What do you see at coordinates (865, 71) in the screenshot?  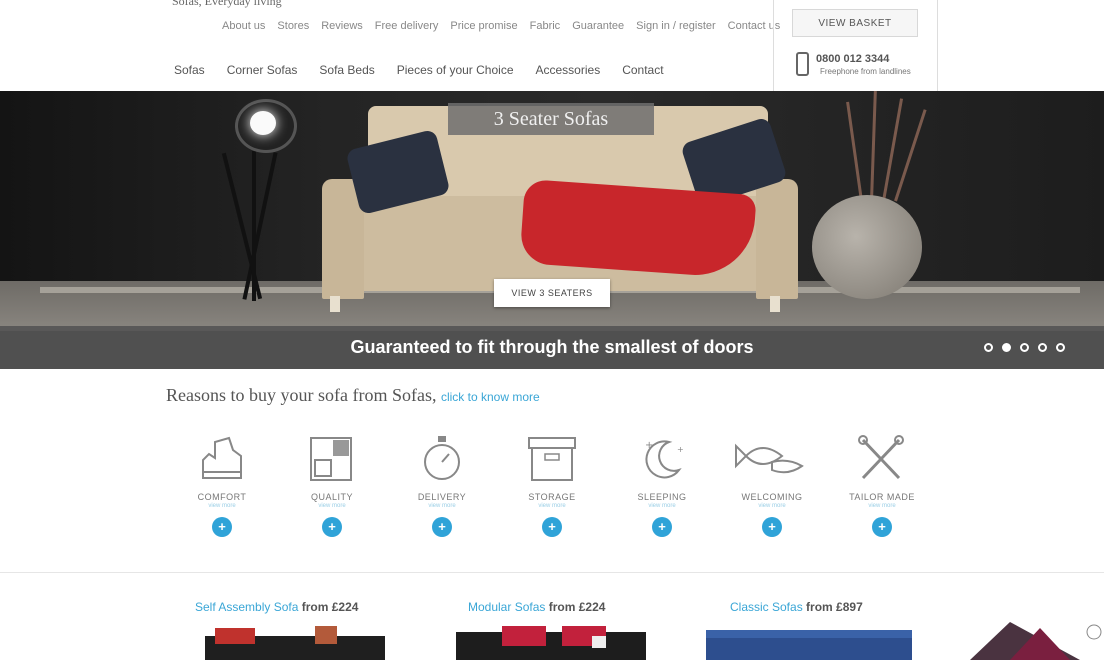 I see `phone-subtext: Freephone from landlines` at bounding box center [865, 71].